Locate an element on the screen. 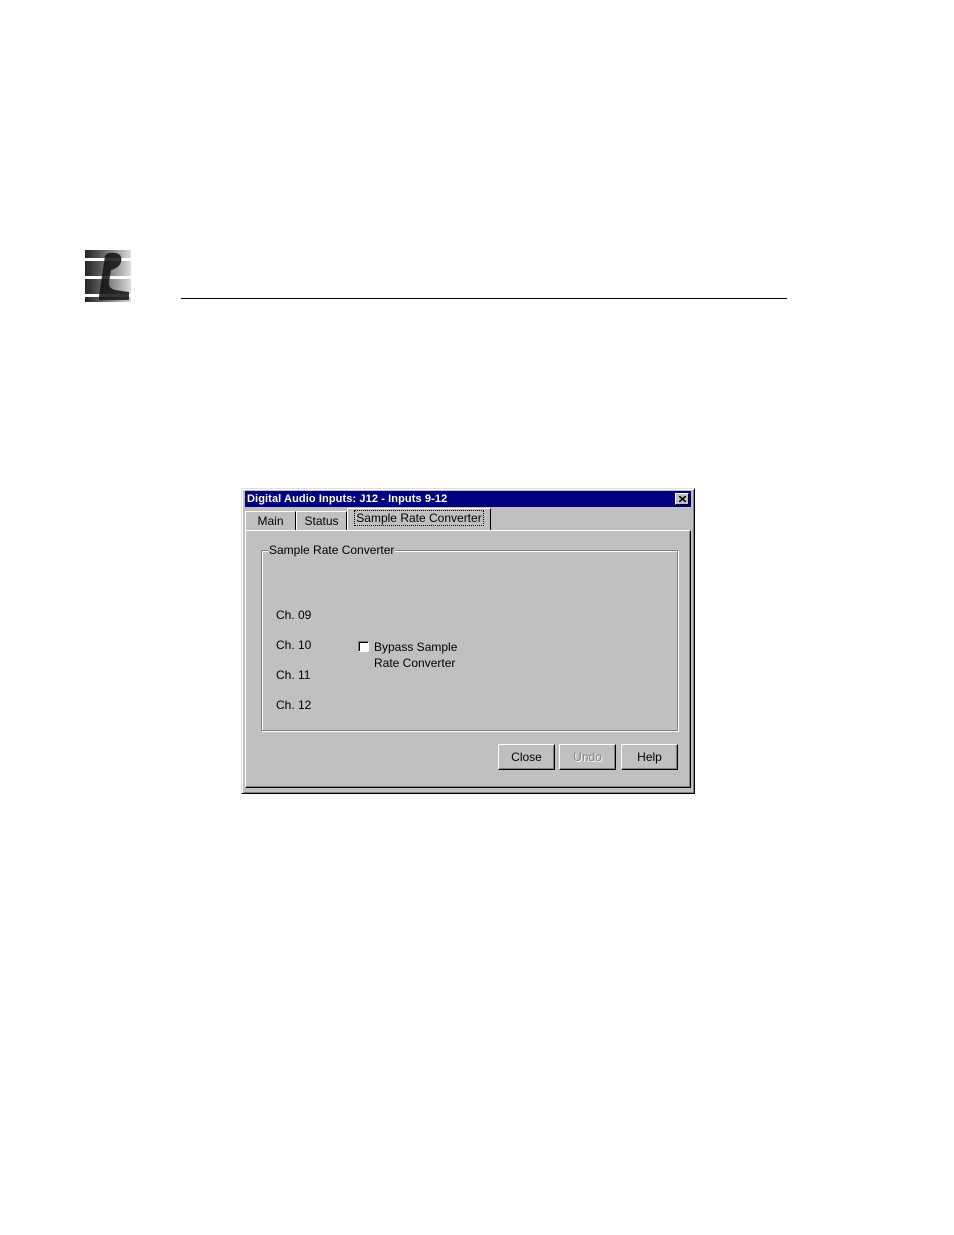 This screenshot has width=954, height=1235. tab-main-label: Main is located at coordinates (270, 521).